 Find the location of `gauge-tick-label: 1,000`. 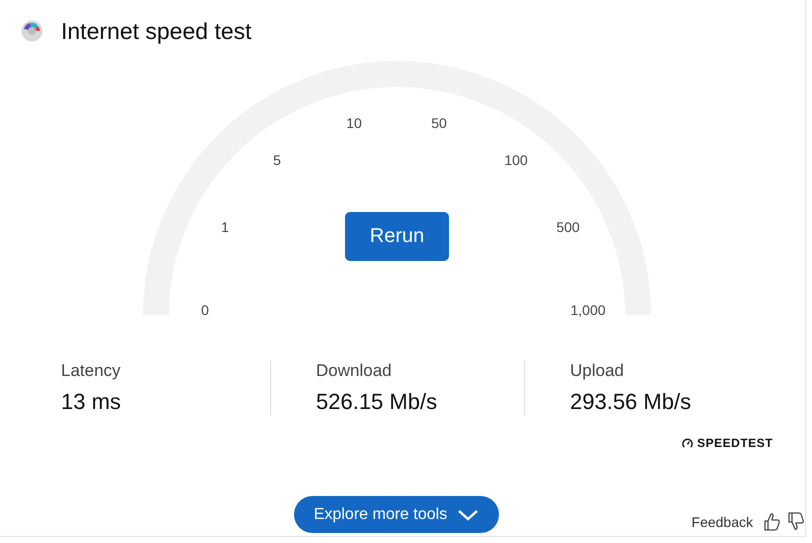

gauge-tick-label: 1,000 is located at coordinates (588, 310).